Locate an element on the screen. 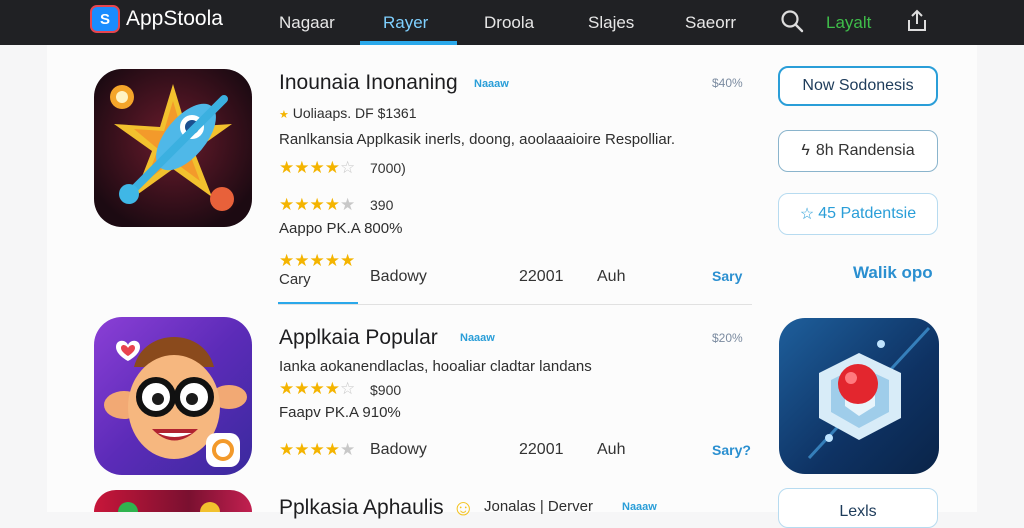 The height and width of the screenshot is (528, 1024). nav-item-droola: Droola is located at coordinates (509, 22).